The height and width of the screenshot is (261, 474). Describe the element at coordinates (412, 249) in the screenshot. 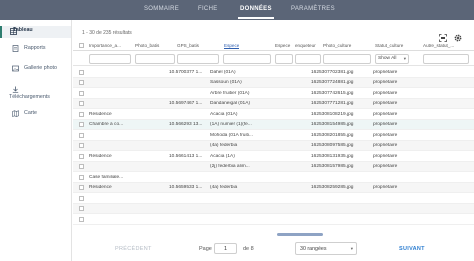

I see `next-page-button: SUIVANT` at that location.